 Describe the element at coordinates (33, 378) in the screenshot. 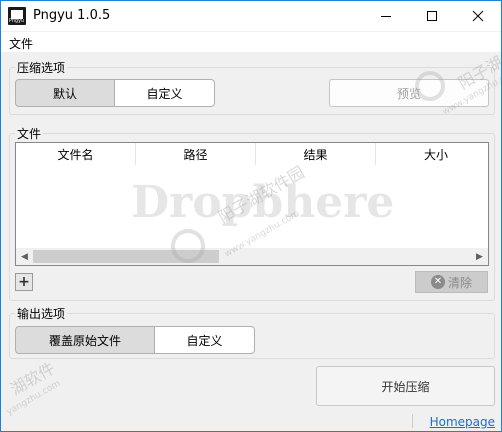

I see `watermark-bottom-left-cn: 湖软件` at that location.